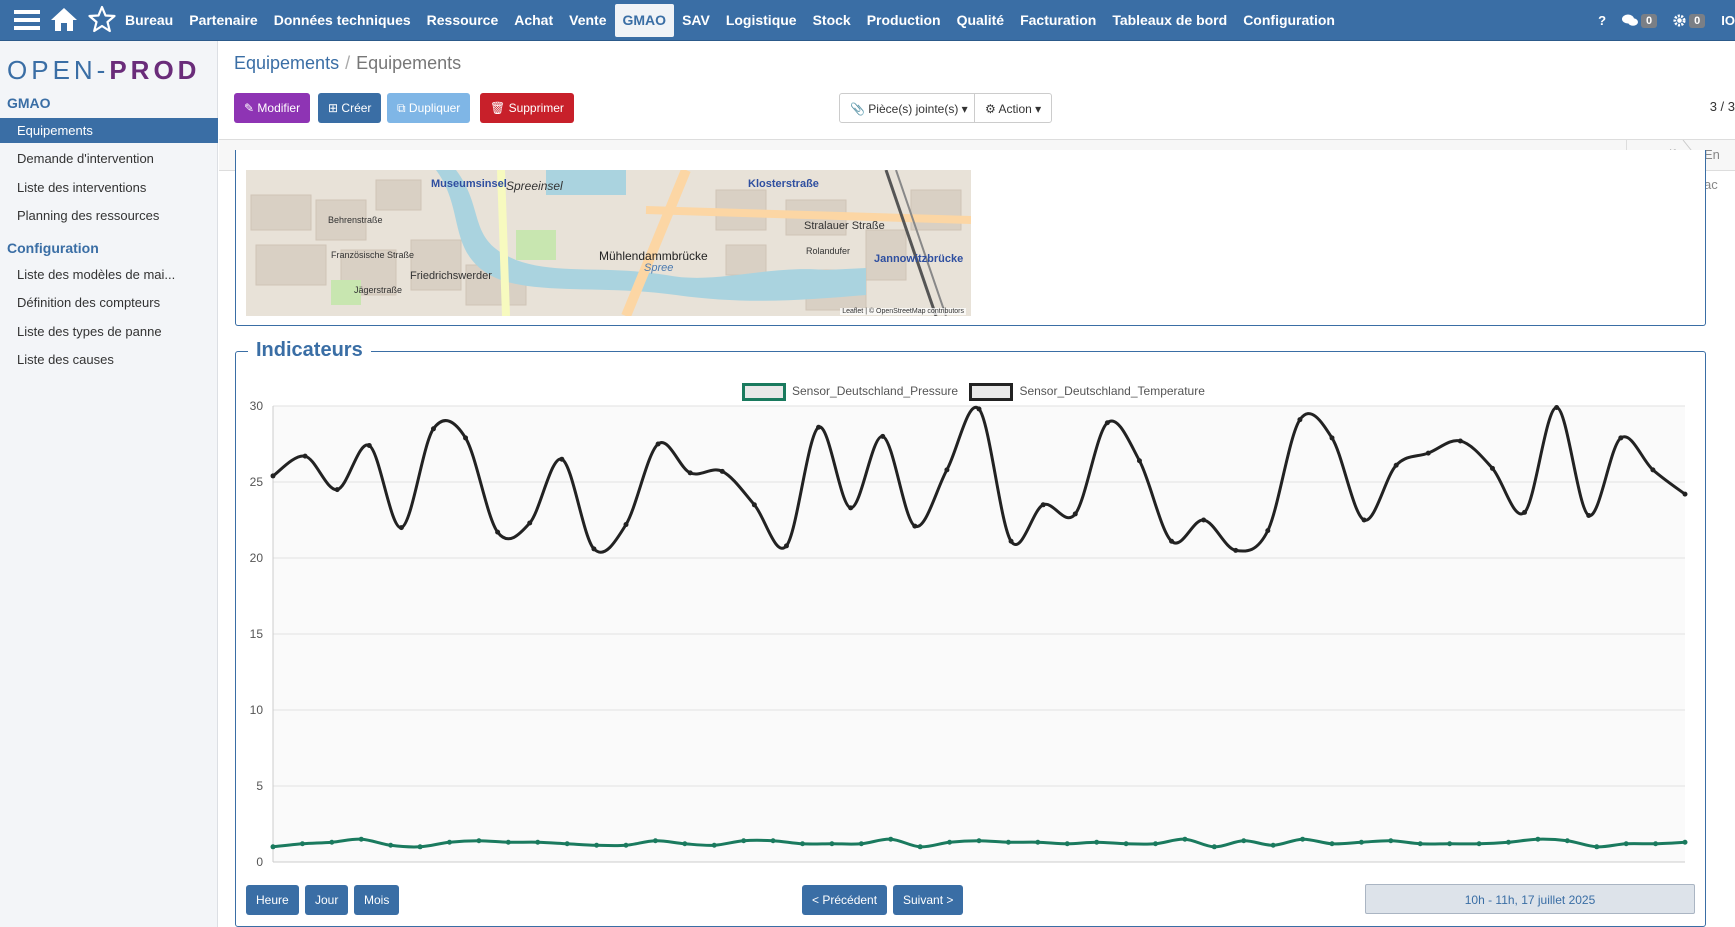 Image resolution: width=1735 pixels, height=927 pixels. Describe the element at coordinates (109, 187) in the screenshot. I see `sidebar-item-liste-interventions: Liste des interventions` at that location.